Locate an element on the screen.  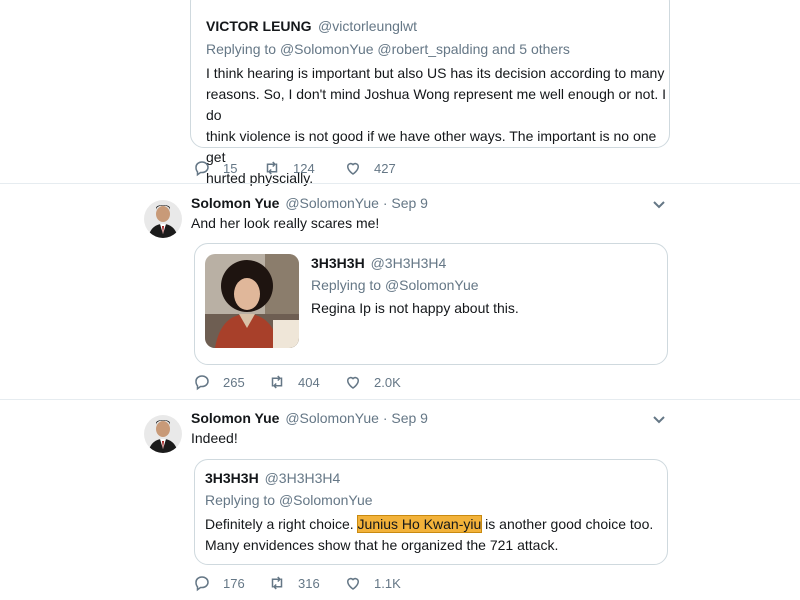
retweet-button: 404 is located at coordinates (294, 382).